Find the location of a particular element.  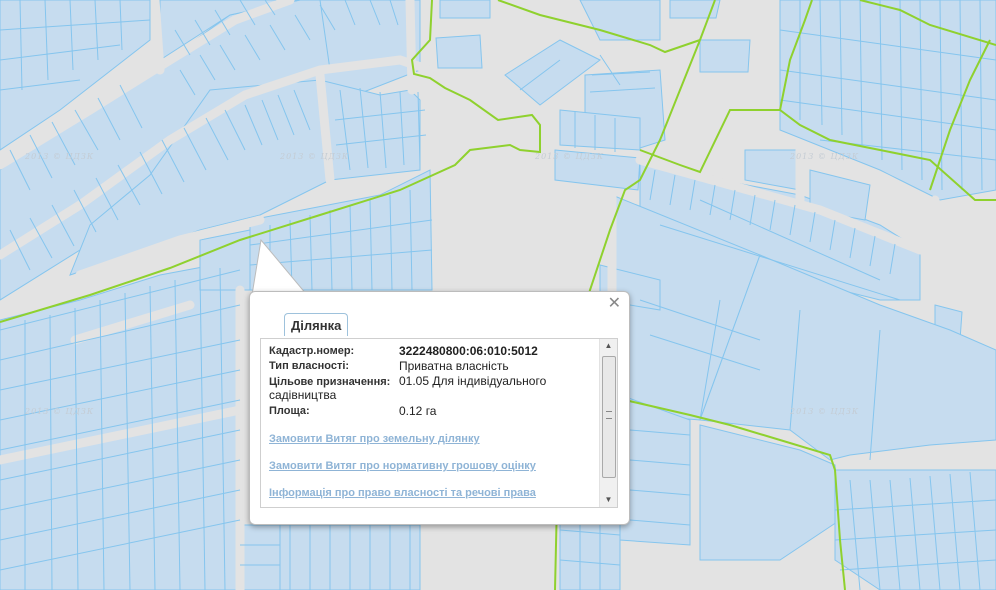

field-value: 01.05 Для індивідуального садівництва is located at coordinates (408, 388).